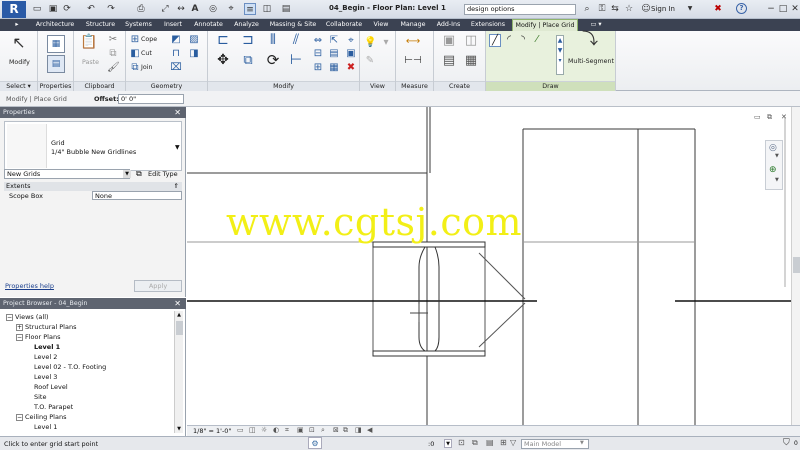 Image resolution: width=800 pixels, height=450 pixels. I want to click on print-icon: ⎙, so click(141, 9).